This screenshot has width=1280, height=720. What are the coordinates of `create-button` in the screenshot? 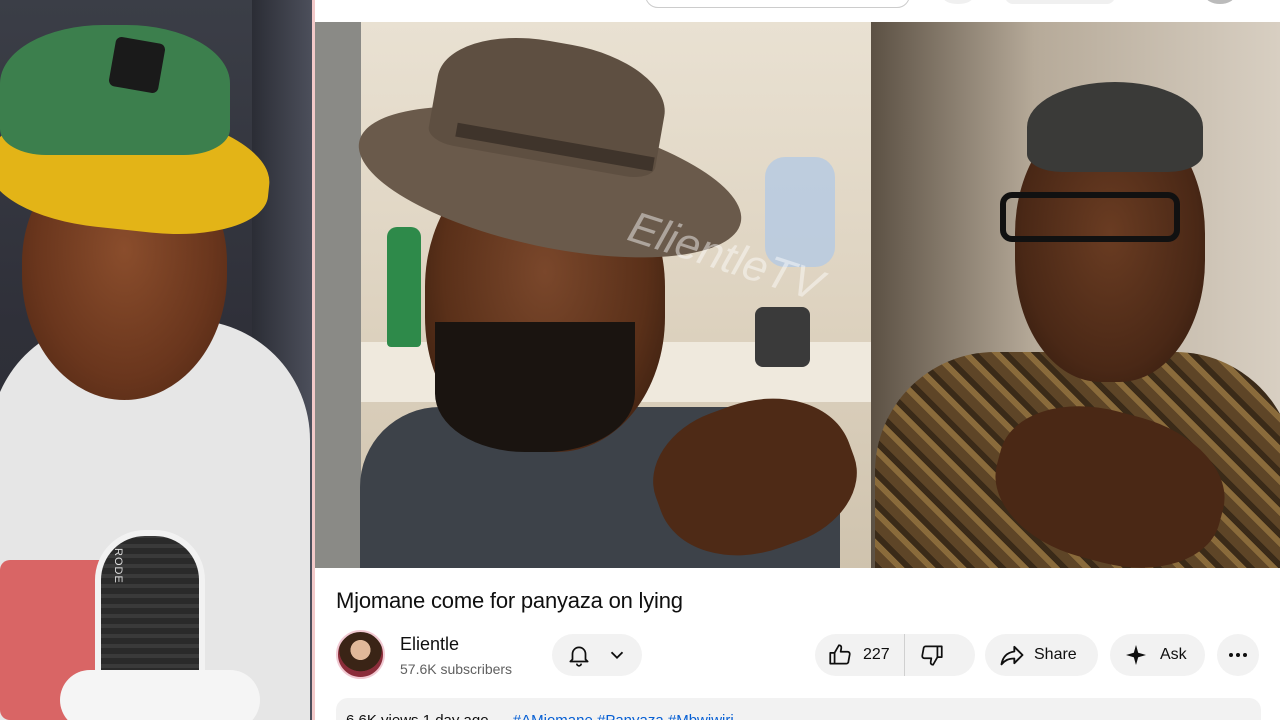 It's located at (1060, 2).